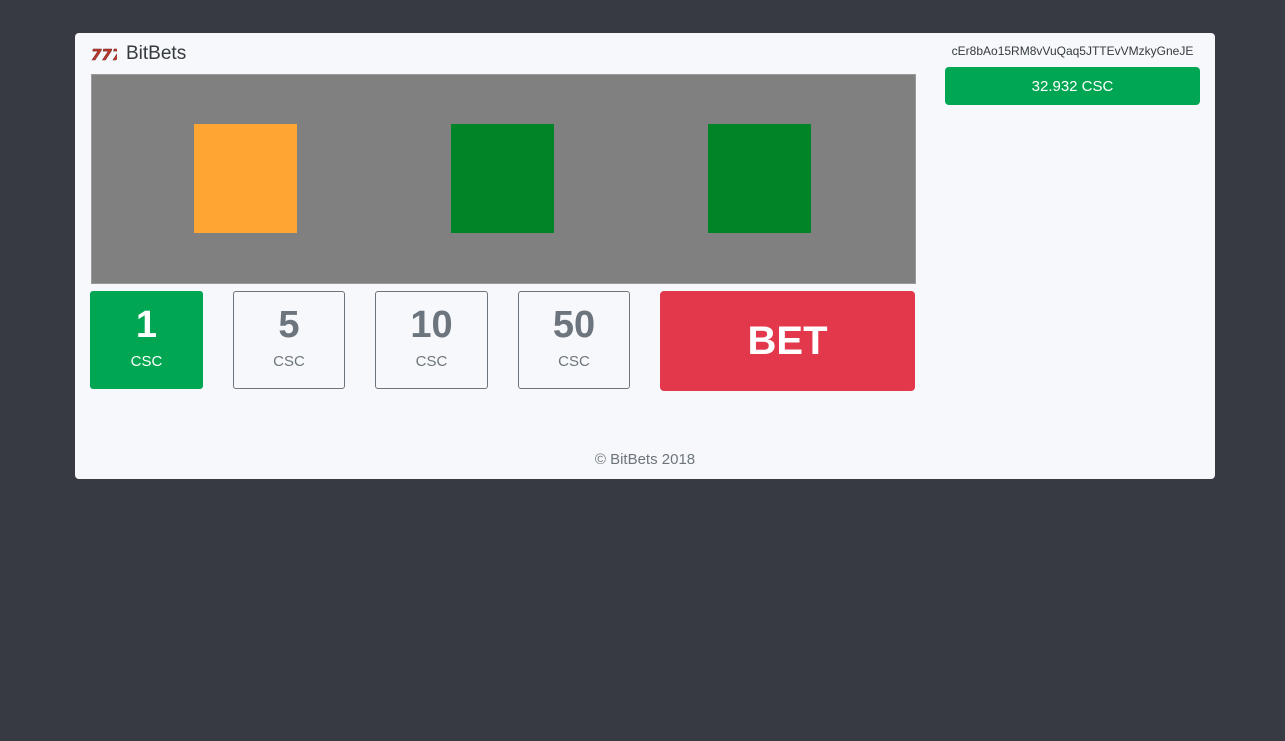  What do you see at coordinates (787, 341) in the screenshot?
I see `bet-button: BET` at bounding box center [787, 341].